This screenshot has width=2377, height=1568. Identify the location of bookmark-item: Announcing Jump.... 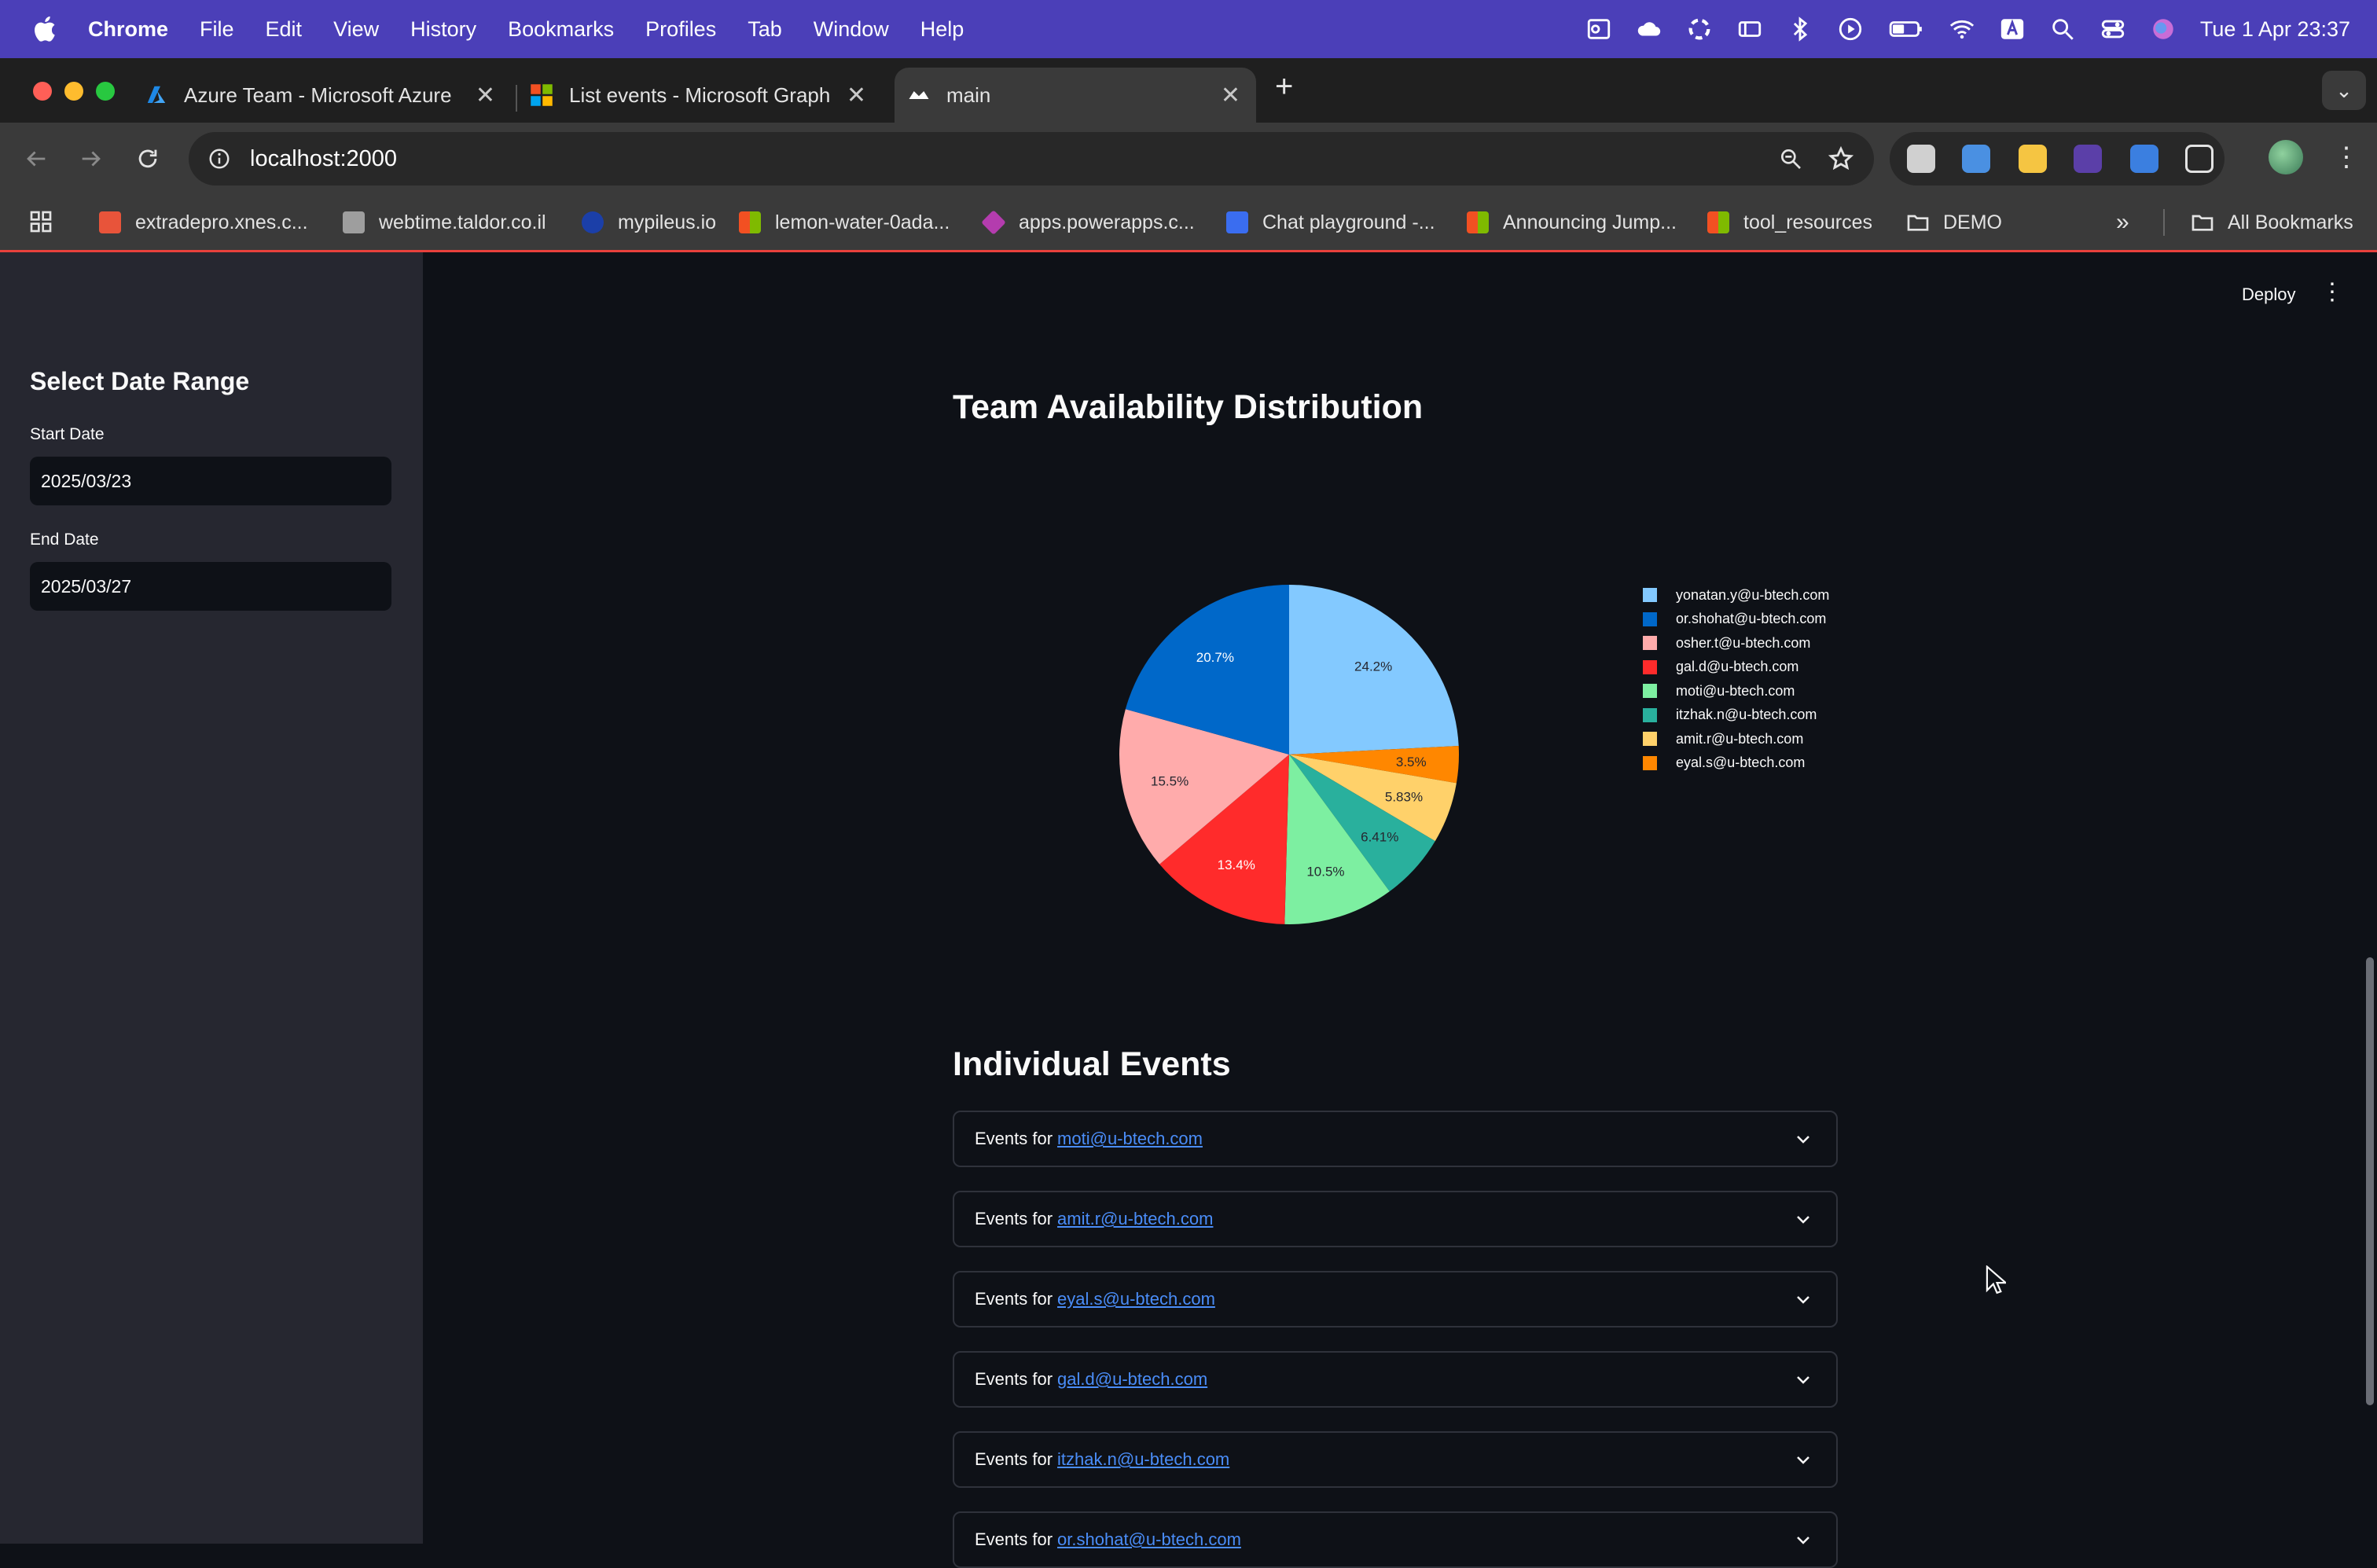
(1572, 222).